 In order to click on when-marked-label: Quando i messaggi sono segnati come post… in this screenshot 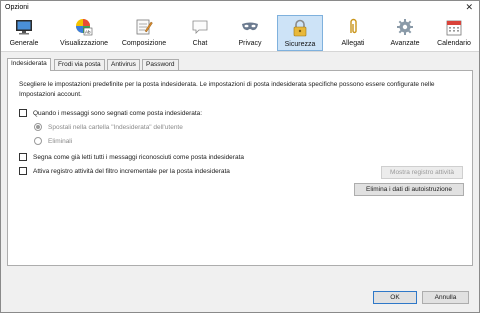, I will do `click(118, 113)`.